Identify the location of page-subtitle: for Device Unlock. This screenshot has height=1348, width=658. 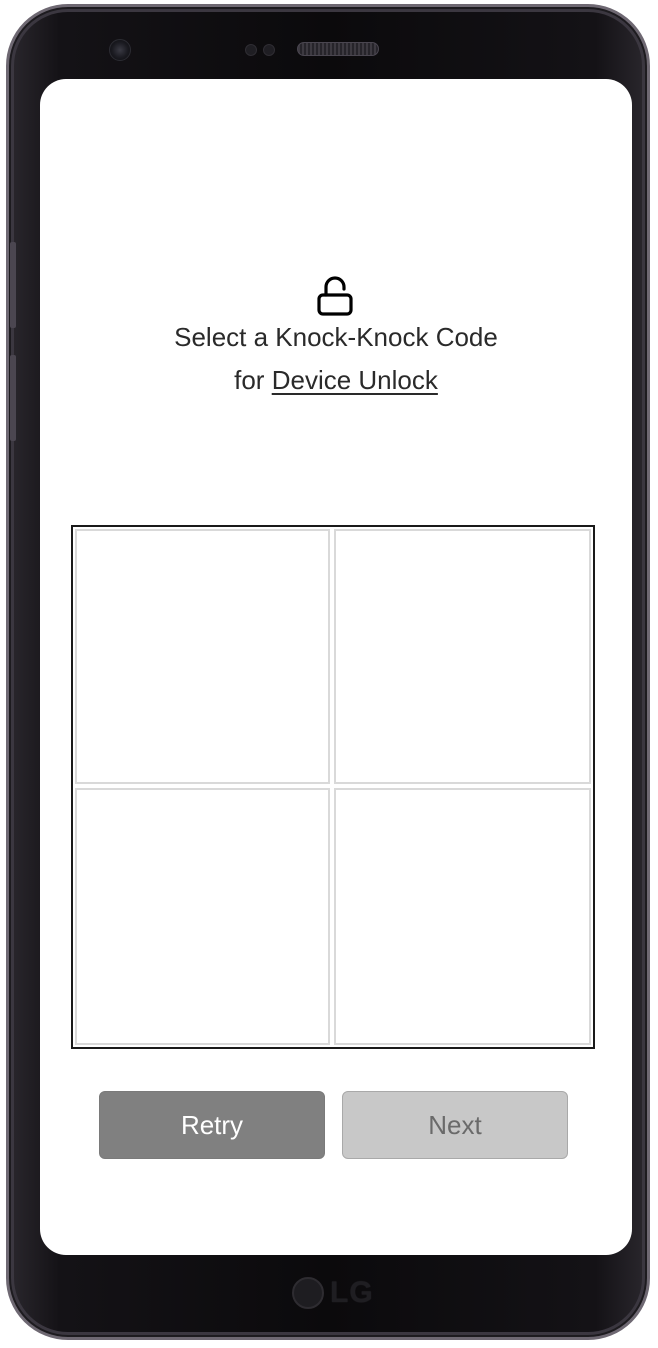
(336, 380).